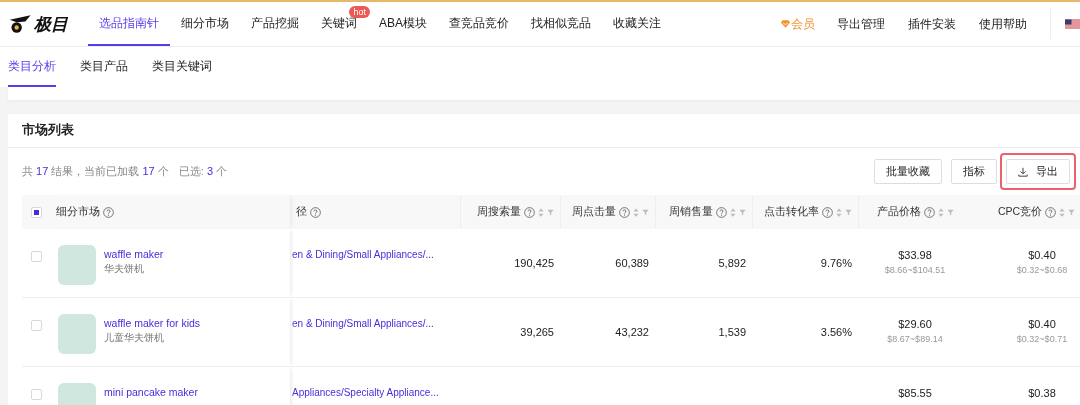 Image resolution: width=1080 pixels, height=405 pixels. I want to click on price-value: $29.60, so click(915, 324).